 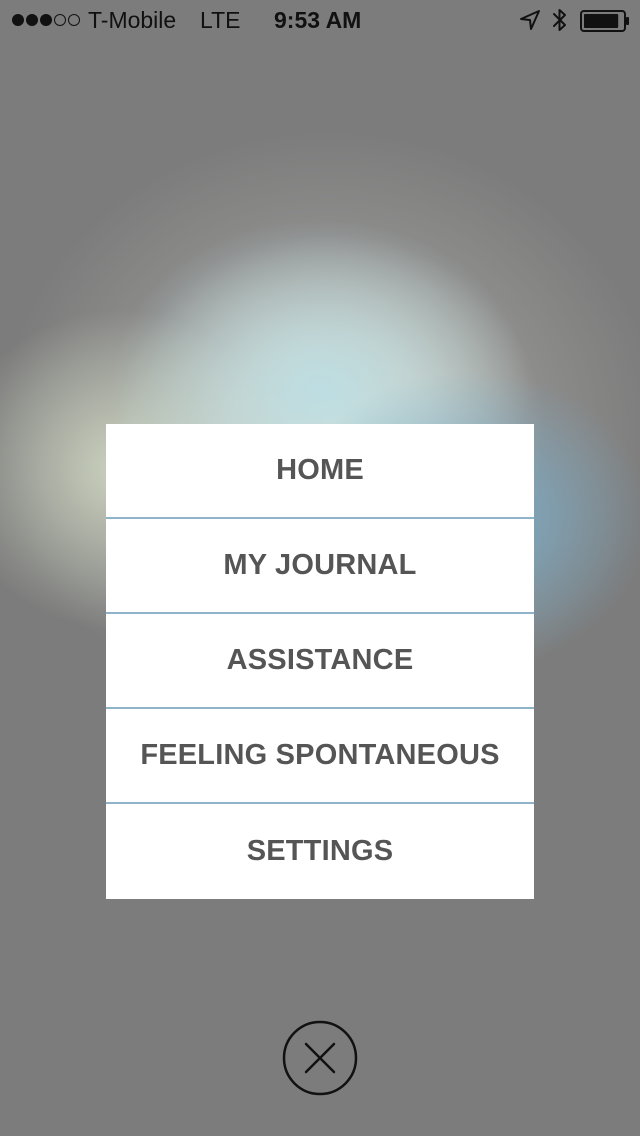 I want to click on menu-item-settings: SETTINGS, so click(x=320, y=851).